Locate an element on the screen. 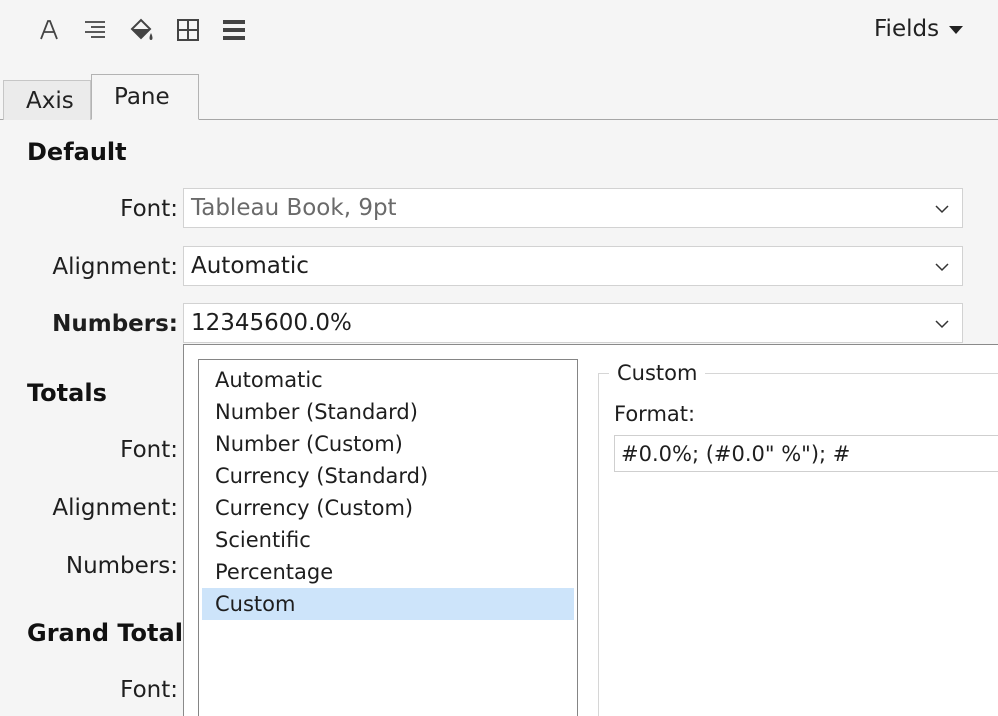 This screenshot has width=998, height=716. alignment-icon is located at coordinates (95, 30).